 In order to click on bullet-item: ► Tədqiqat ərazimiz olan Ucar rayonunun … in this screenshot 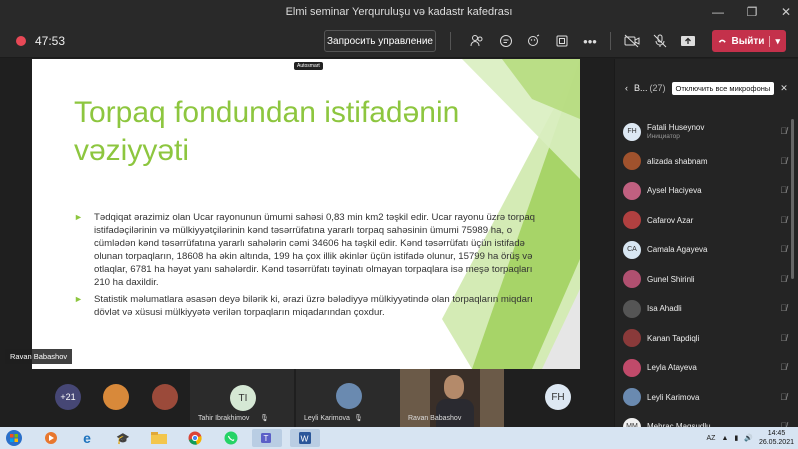, I will do `click(305, 250)`.